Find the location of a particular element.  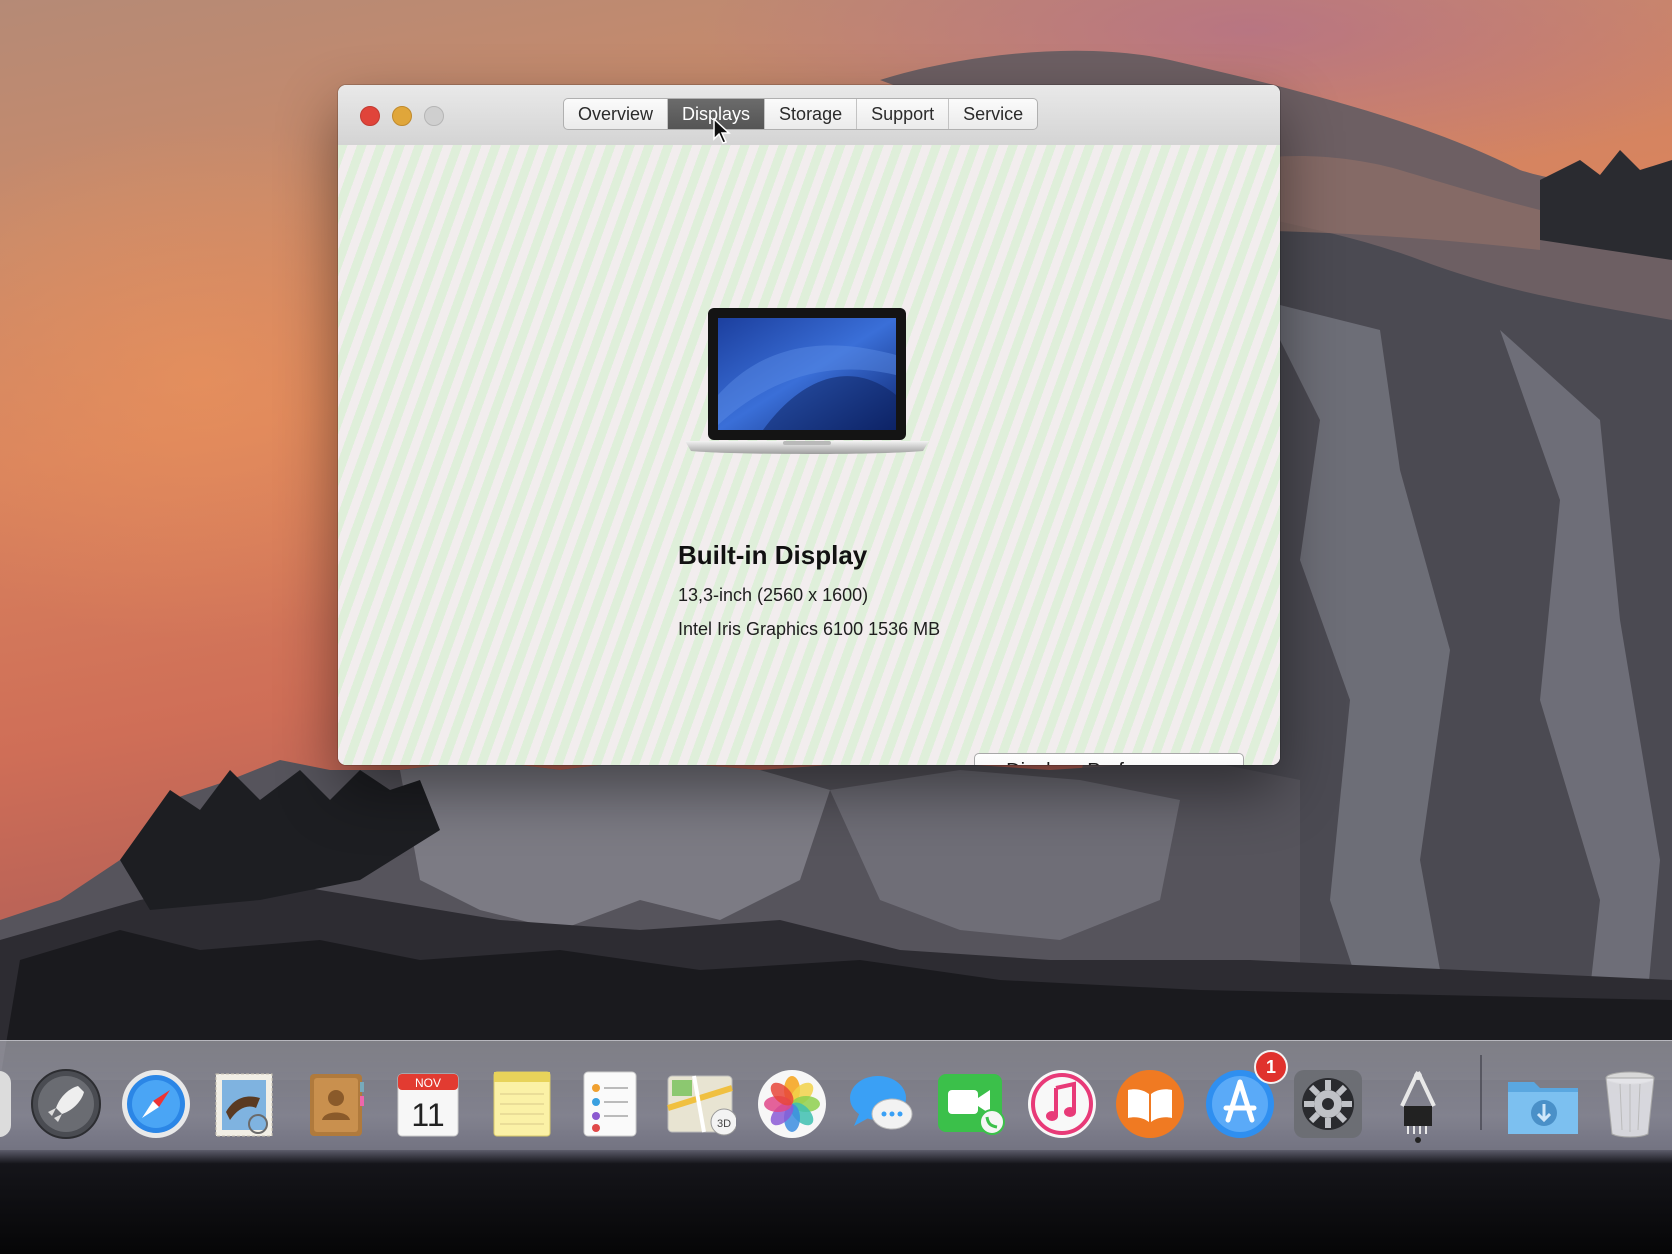

macbook-icon is located at coordinates (807, 381).